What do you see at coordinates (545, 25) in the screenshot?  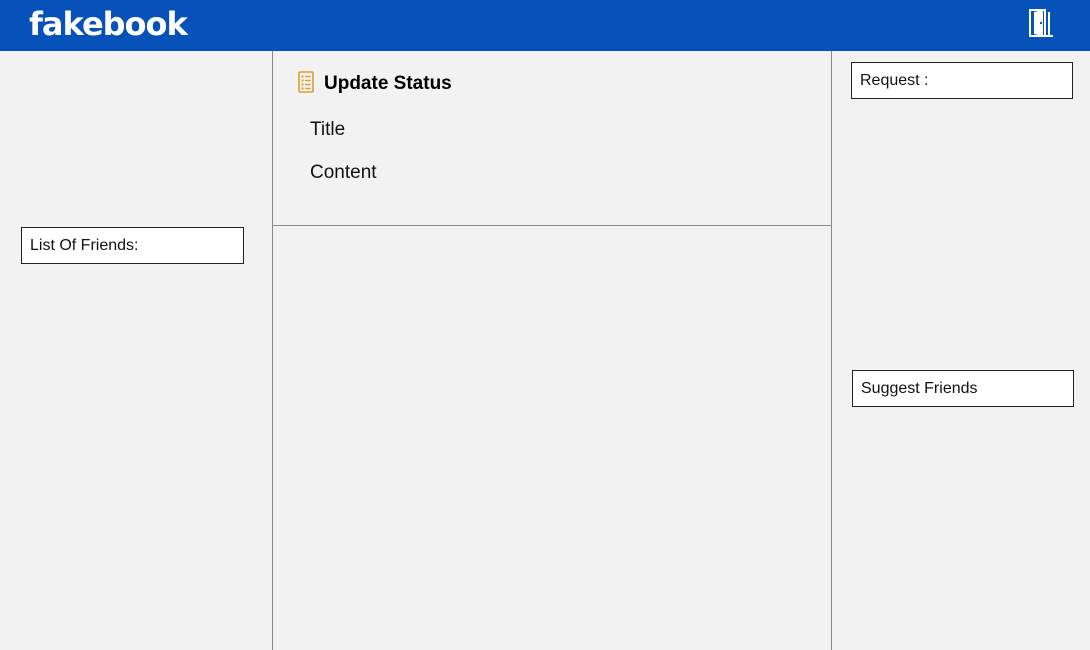 I see `top-navigation-bar: fakebook` at bounding box center [545, 25].